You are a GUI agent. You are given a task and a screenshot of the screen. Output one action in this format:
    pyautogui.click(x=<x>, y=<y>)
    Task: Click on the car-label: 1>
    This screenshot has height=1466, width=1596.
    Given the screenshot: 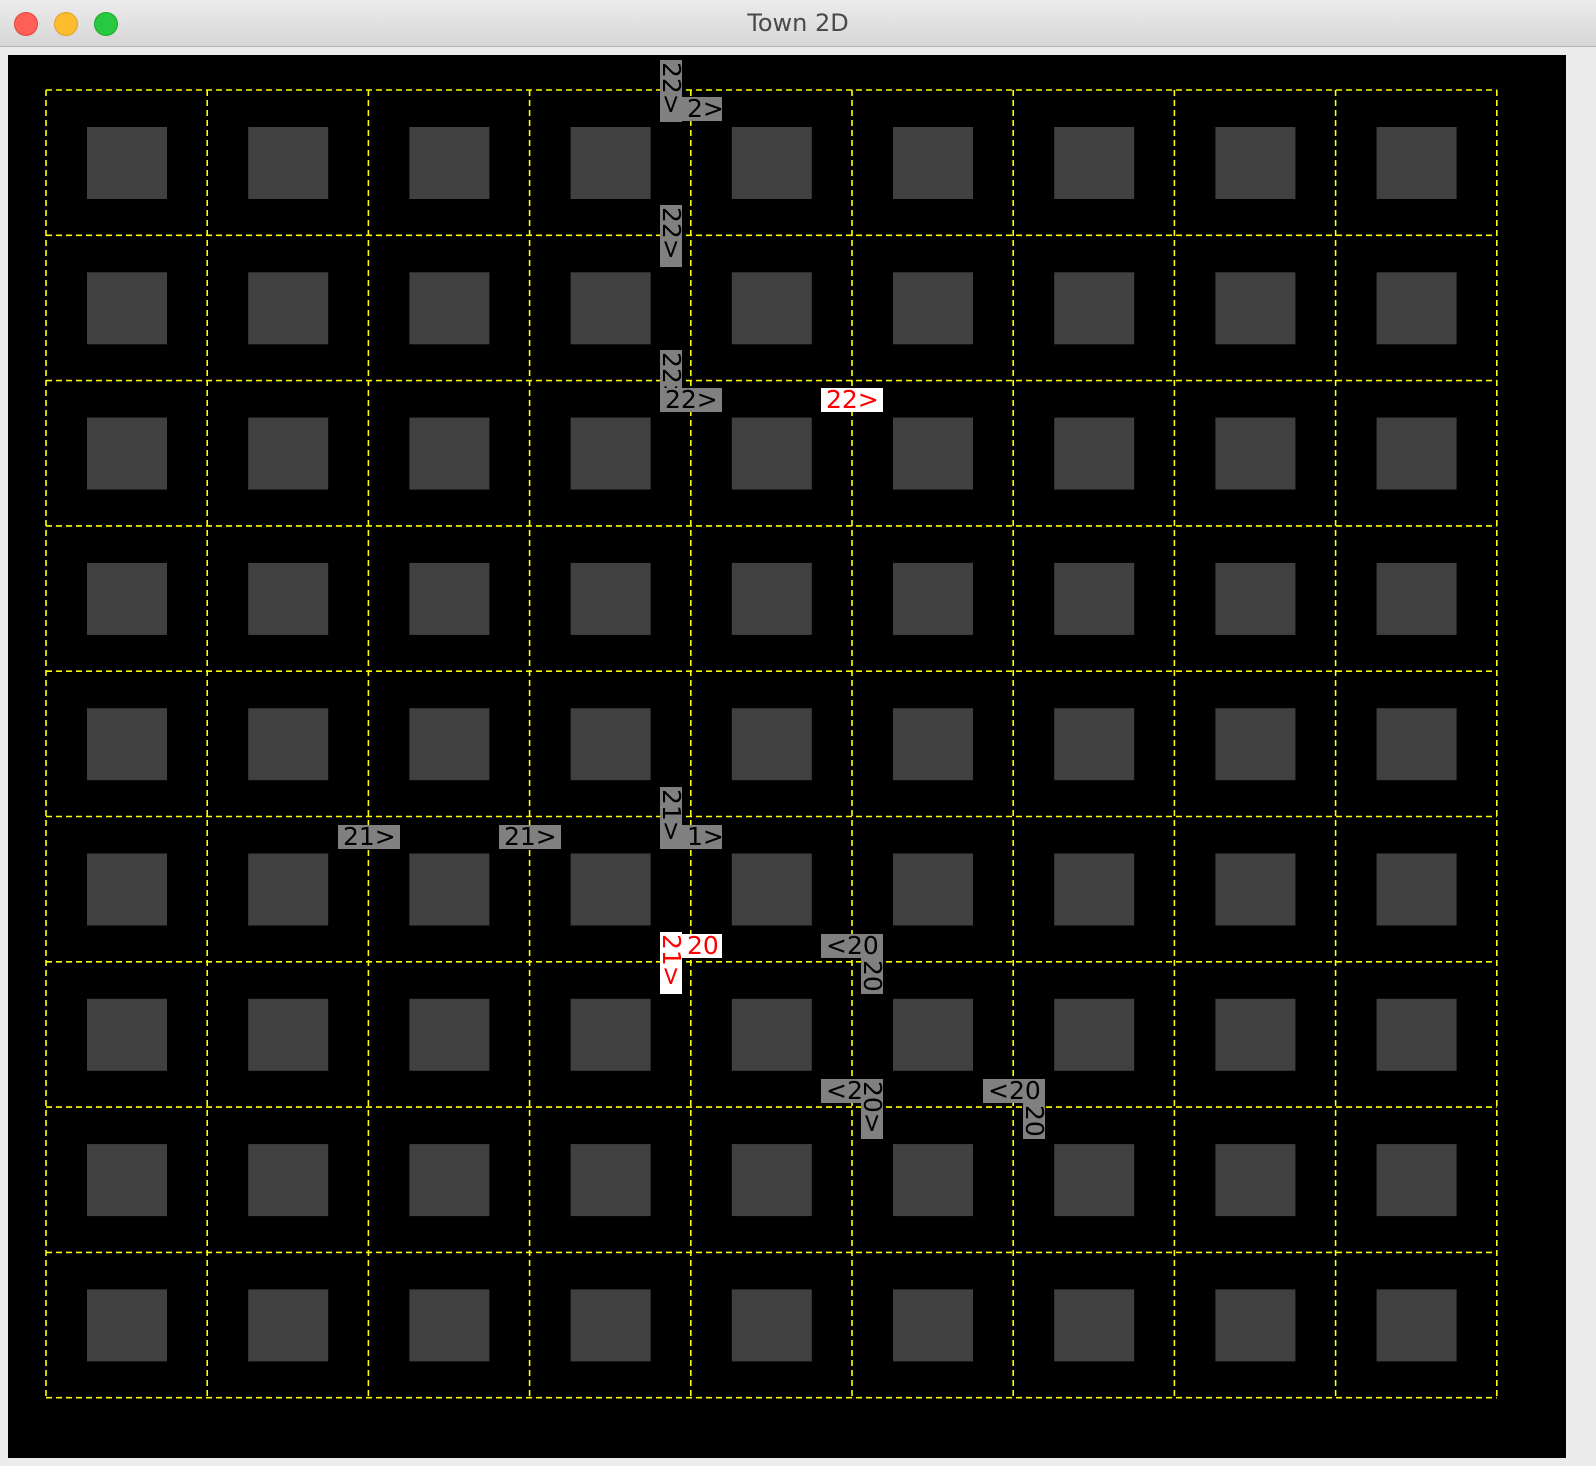 What is the action you would take?
    pyautogui.click(x=703, y=836)
    